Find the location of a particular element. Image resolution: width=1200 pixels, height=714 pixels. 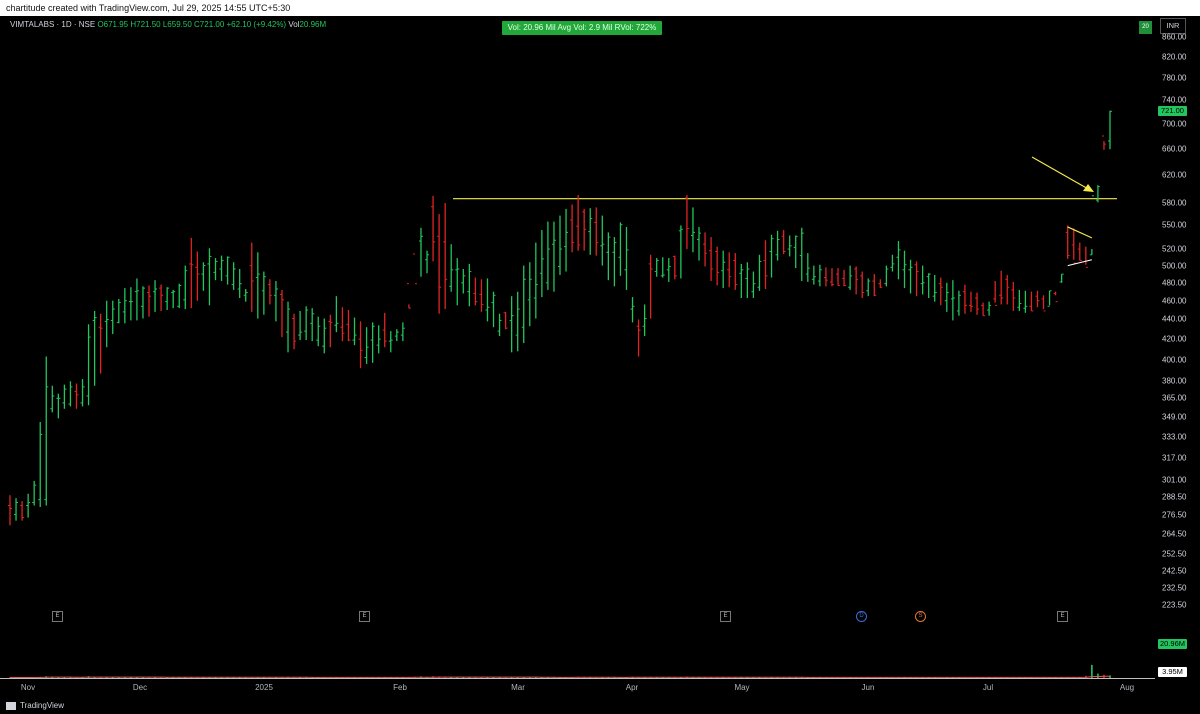

price-tick-label: 333.00 is located at coordinates (1174, 437).